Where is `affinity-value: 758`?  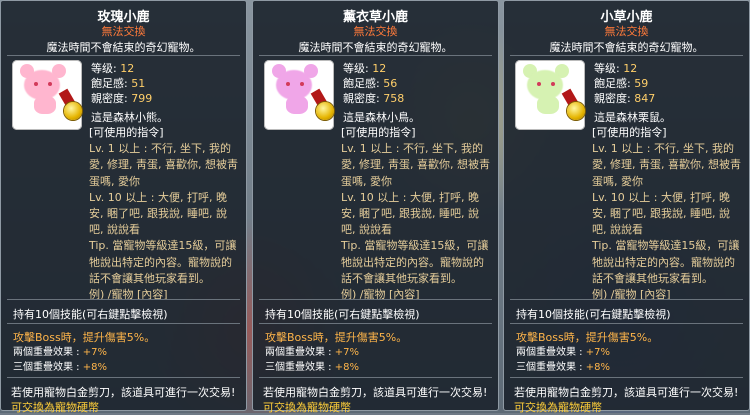 affinity-value: 758 is located at coordinates (394, 98).